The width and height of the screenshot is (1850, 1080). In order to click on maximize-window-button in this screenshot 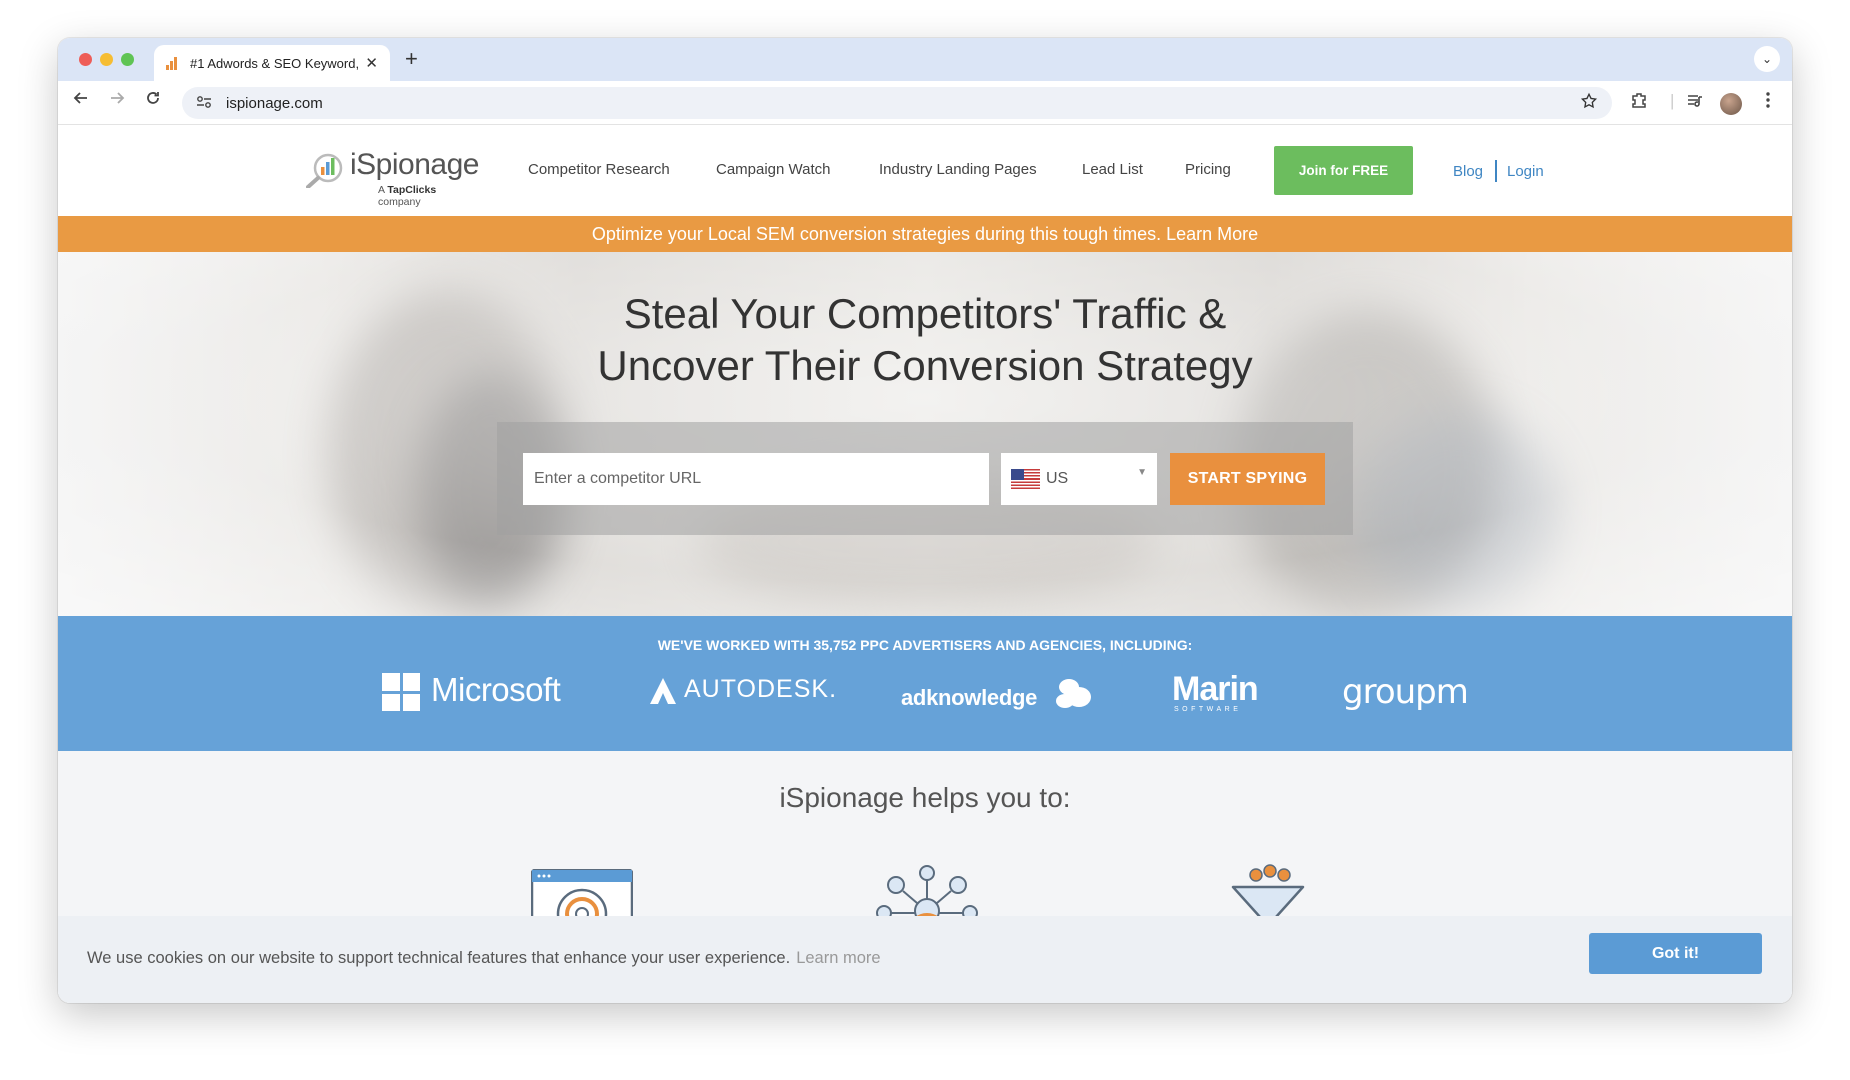, I will do `click(127, 59)`.